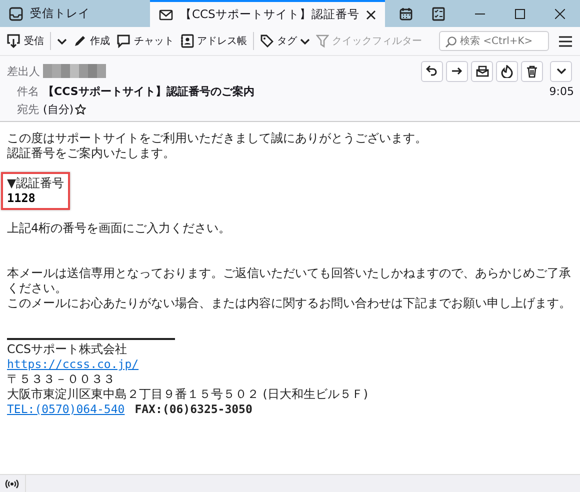  What do you see at coordinates (289, 281) in the screenshot?
I see `body-text: 本メールは送信専用となっております。ご返信いただいても回答いたしかねますので、あらかじめご了承ください。` at bounding box center [289, 281].